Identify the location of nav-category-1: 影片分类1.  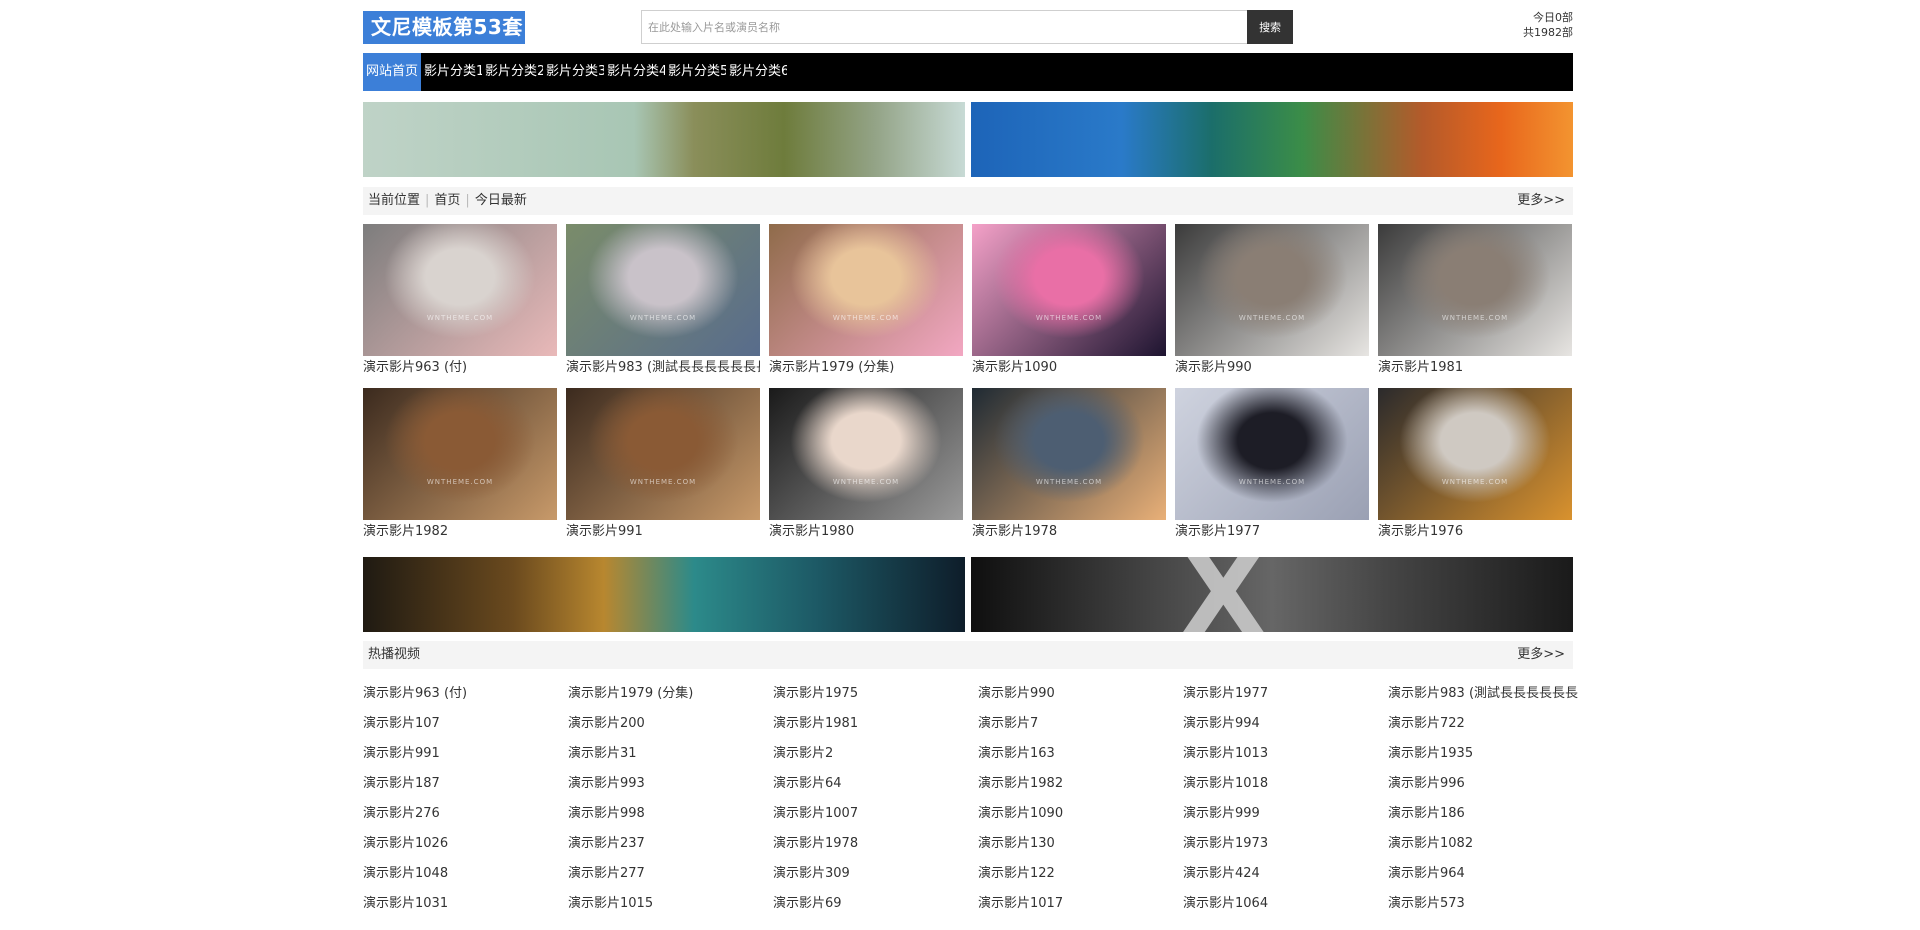
(451, 72).